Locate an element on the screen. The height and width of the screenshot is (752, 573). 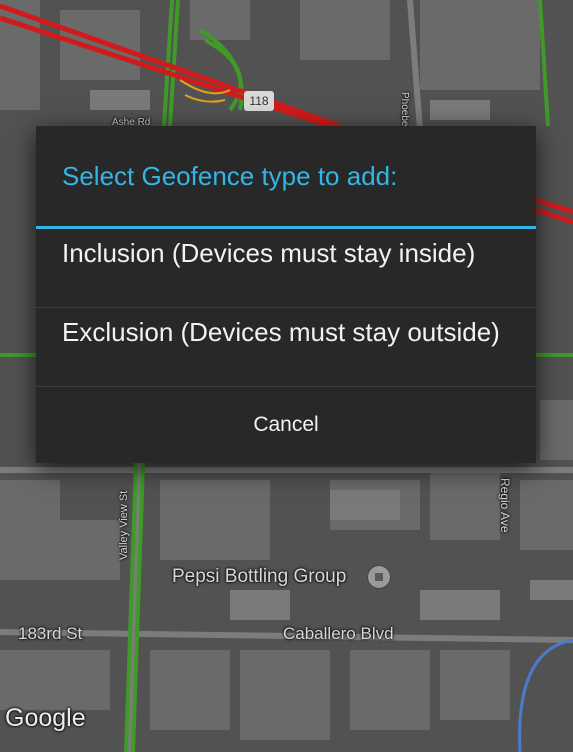
inclusion-option: Inclusion (Devices must stay inside) is located at coordinates (286, 268).